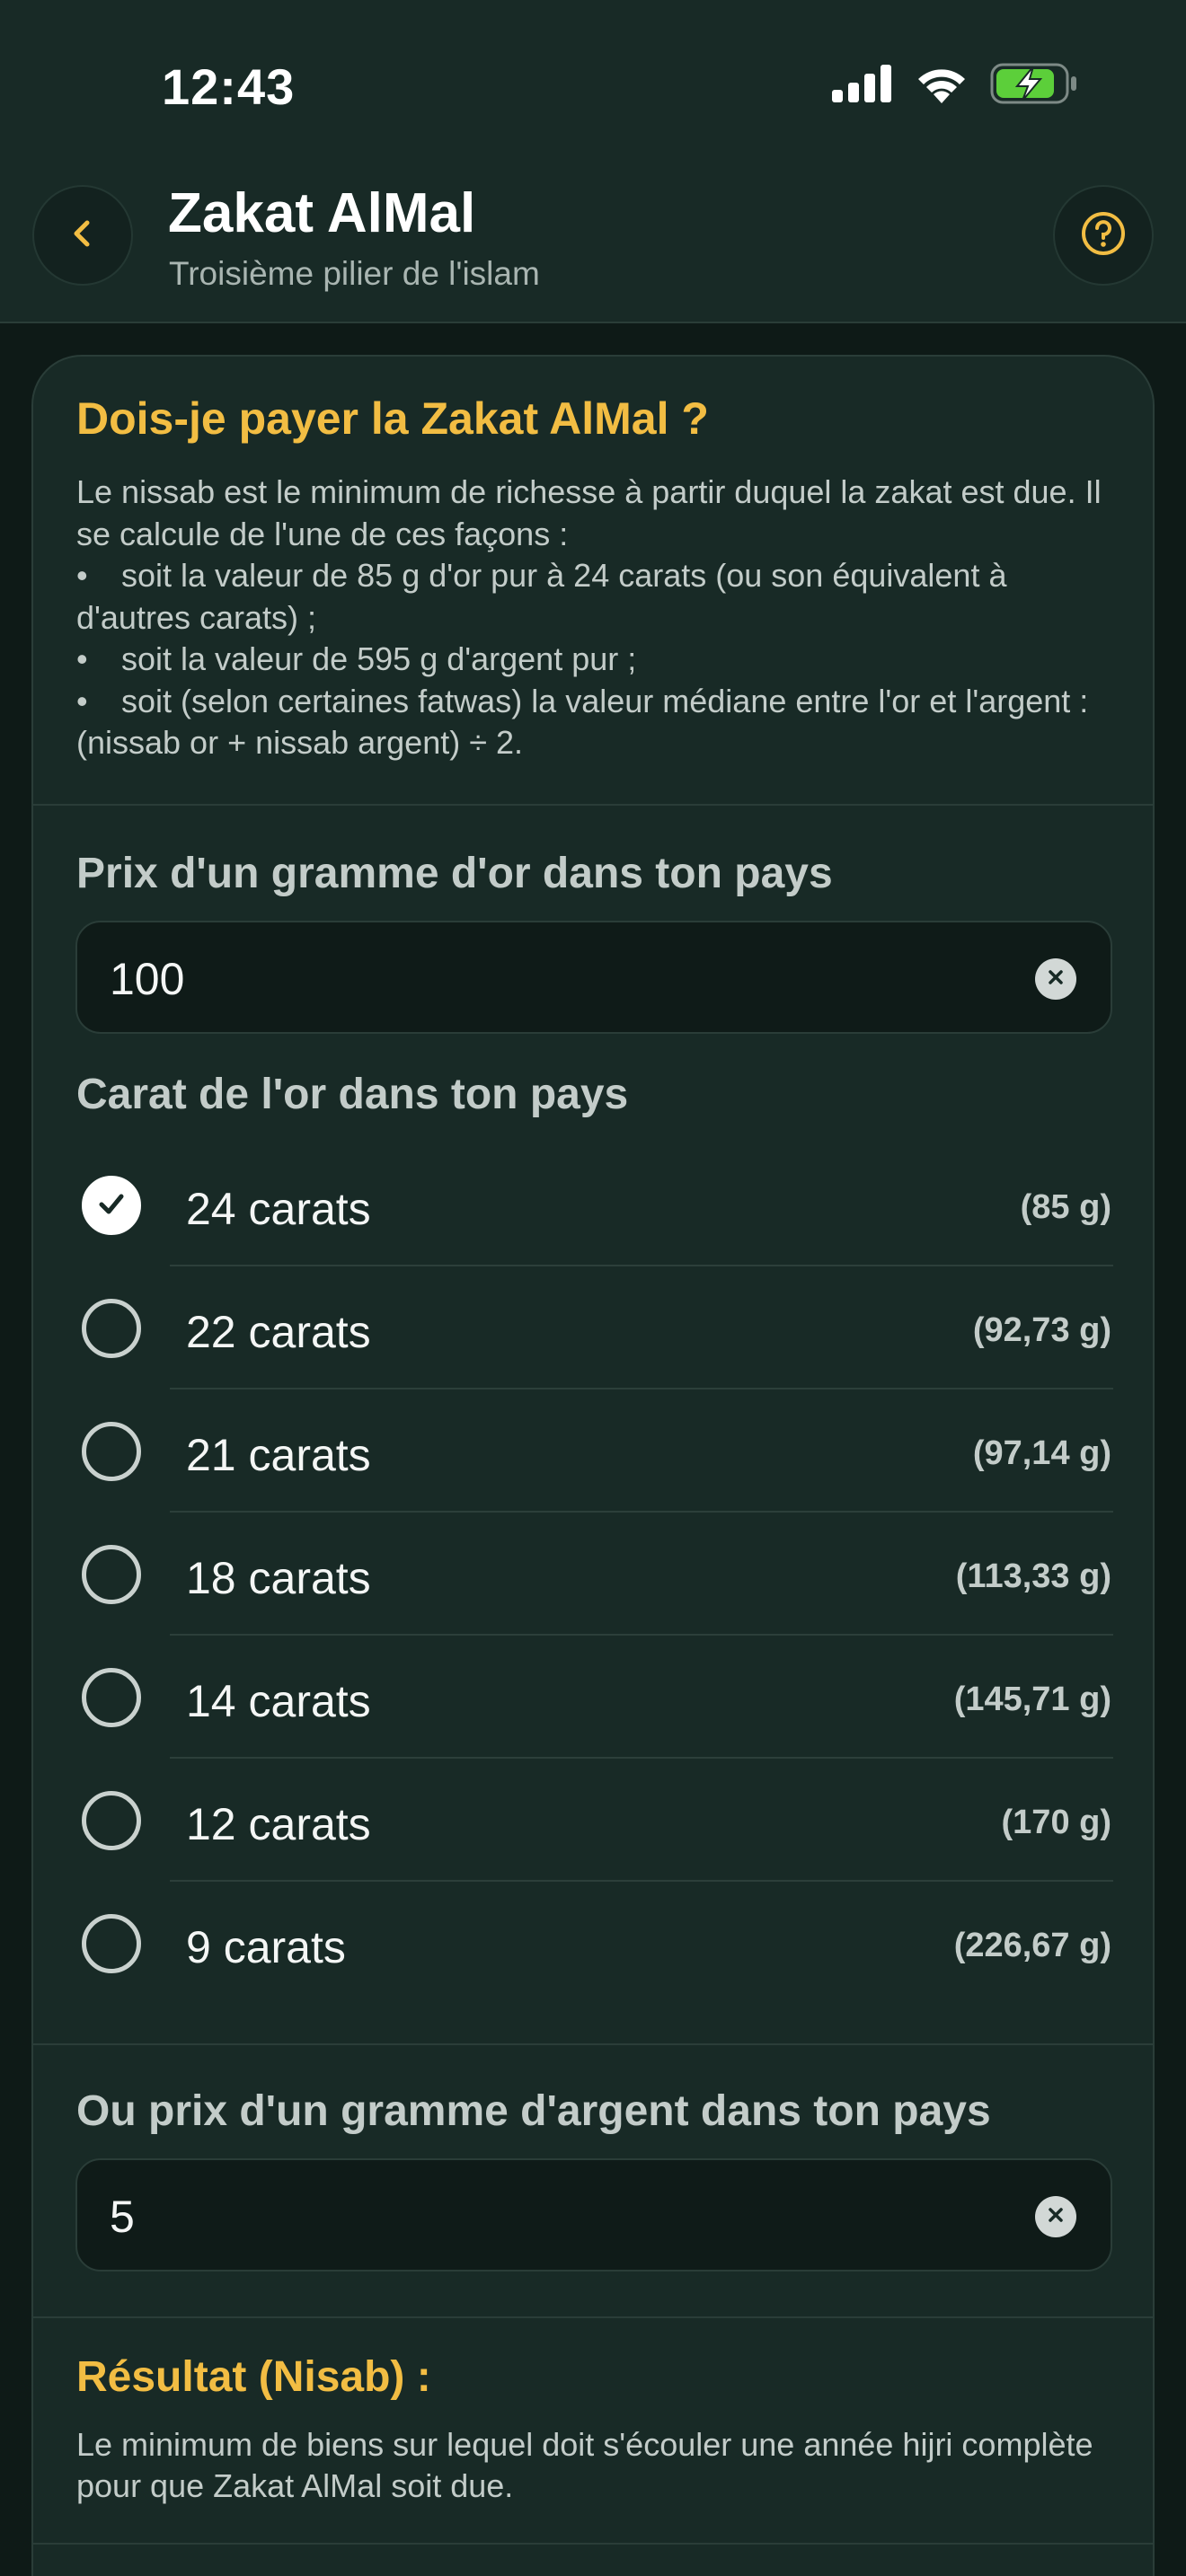 Image resolution: width=1186 pixels, height=2576 pixels. Describe the element at coordinates (278, 1455) in the screenshot. I see `carat-option-label: 21 carats` at that location.